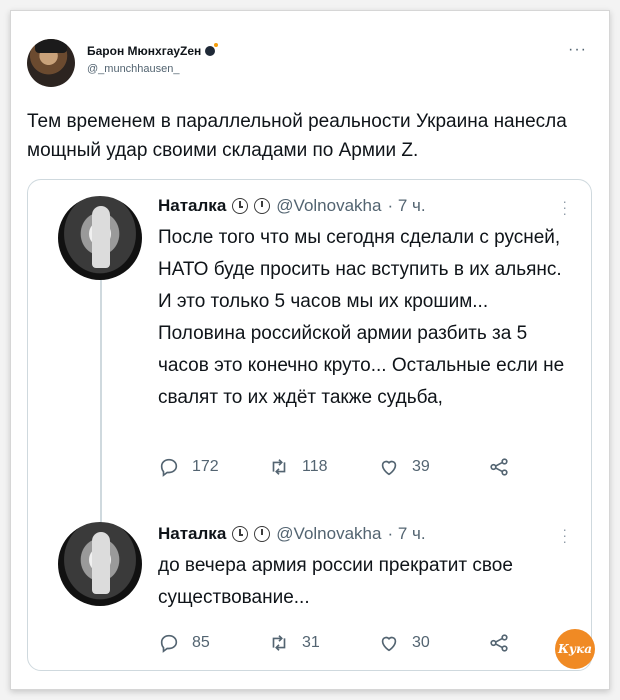 Image resolution: width=620 pixels, height=700 pixels. I want to click on like-button: 39, so click(433, 467).